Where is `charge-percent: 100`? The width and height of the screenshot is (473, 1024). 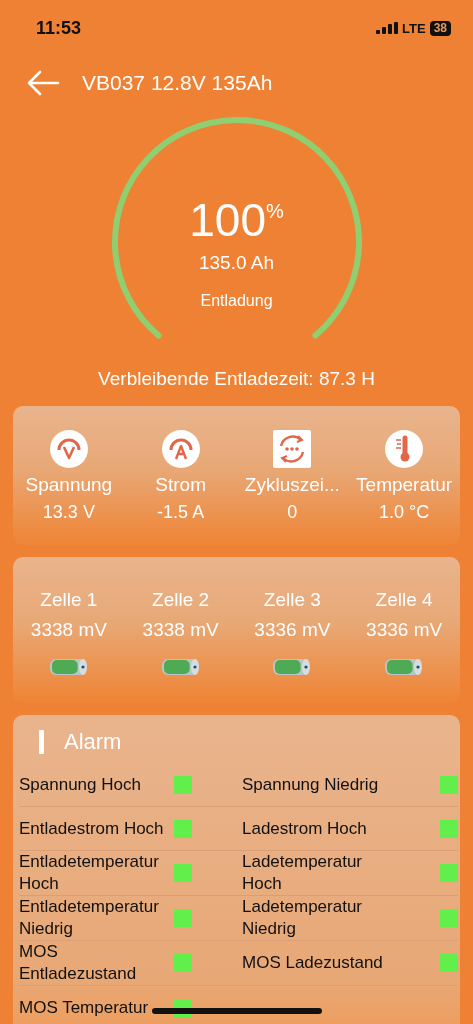
charge-percent: 100 is located at coordinates (227, 220).